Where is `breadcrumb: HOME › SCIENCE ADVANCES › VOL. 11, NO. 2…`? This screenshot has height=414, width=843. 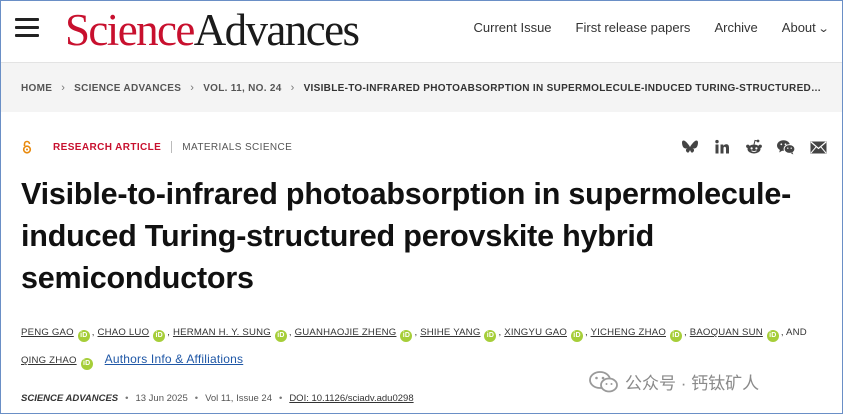
breadcrumb: HOME › SCIENCE ADVANCES › VOL. 11, NO. 2… is located at coordinates (421, 88).